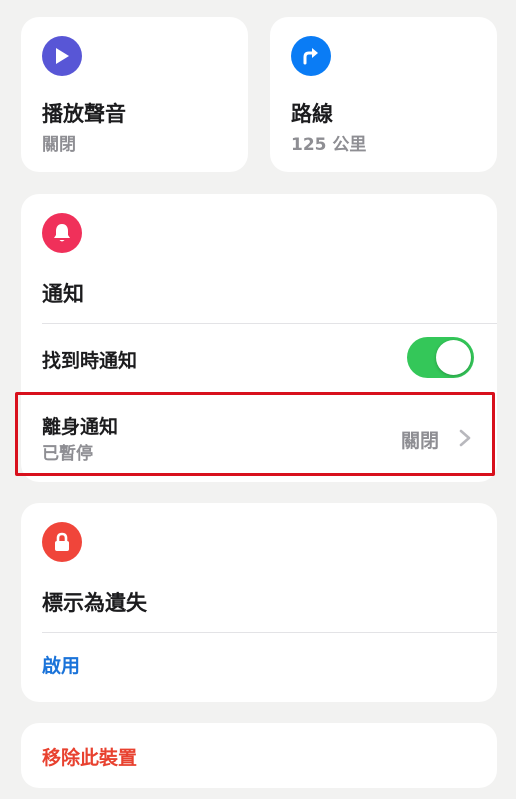 The image size is (516, 799). I want to click on bell-icon, so click(62, 233).